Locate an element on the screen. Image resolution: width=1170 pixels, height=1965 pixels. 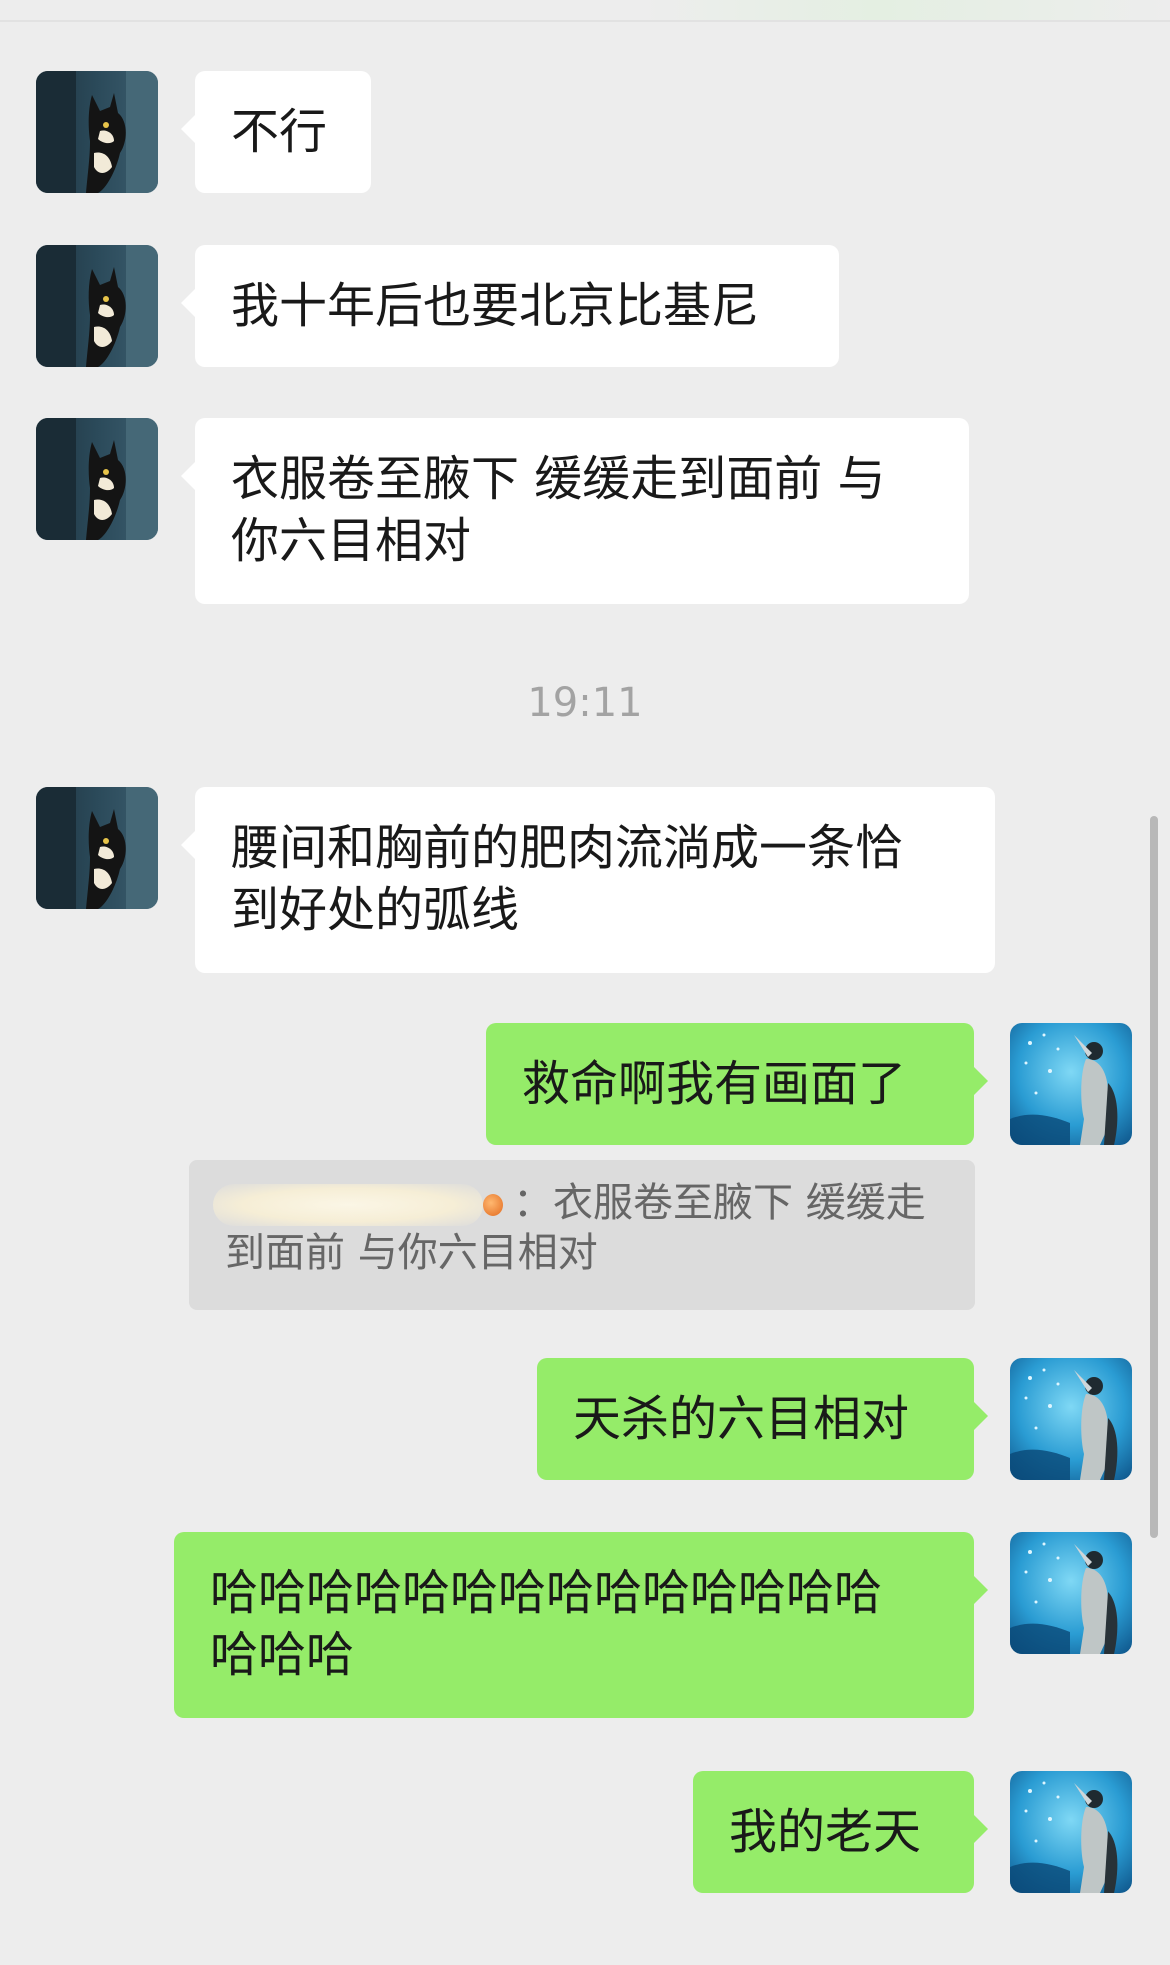
outgoing-message-bubble: 救命啊我有画面了 is located at coordinates (737, 1084).